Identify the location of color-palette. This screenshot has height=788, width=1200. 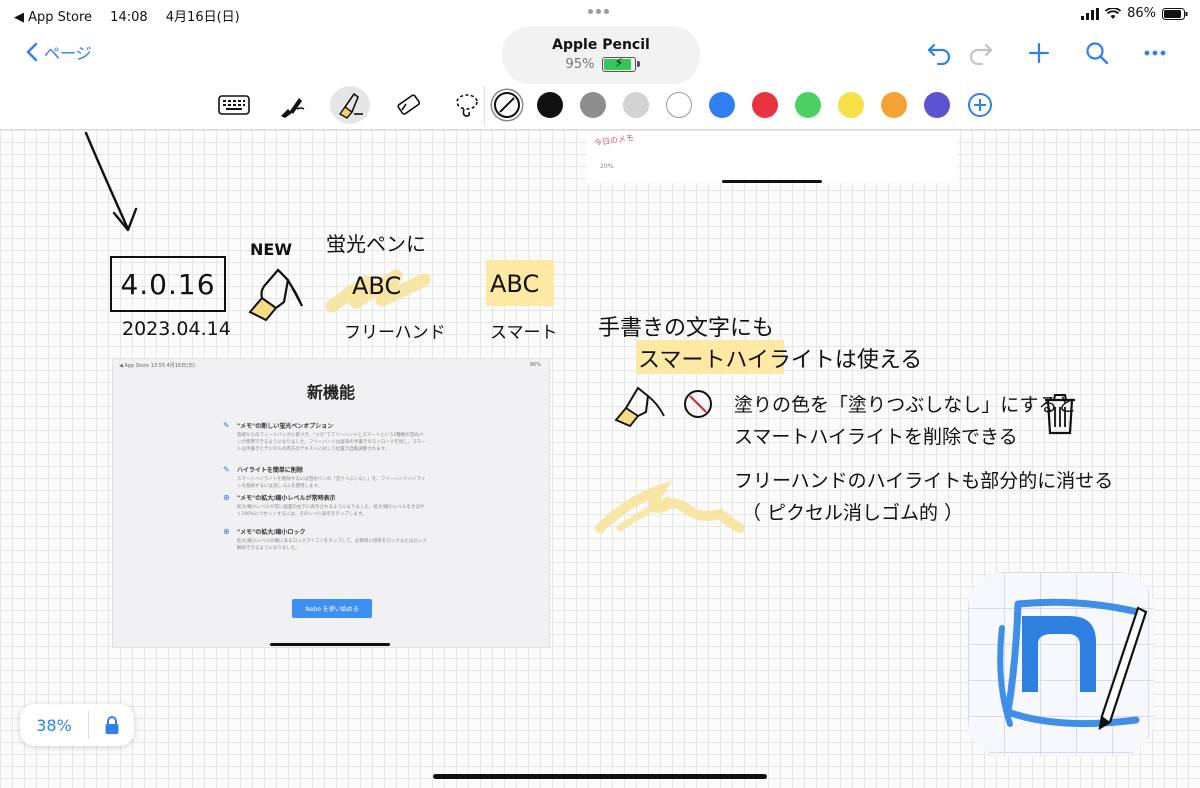
(743, 105).